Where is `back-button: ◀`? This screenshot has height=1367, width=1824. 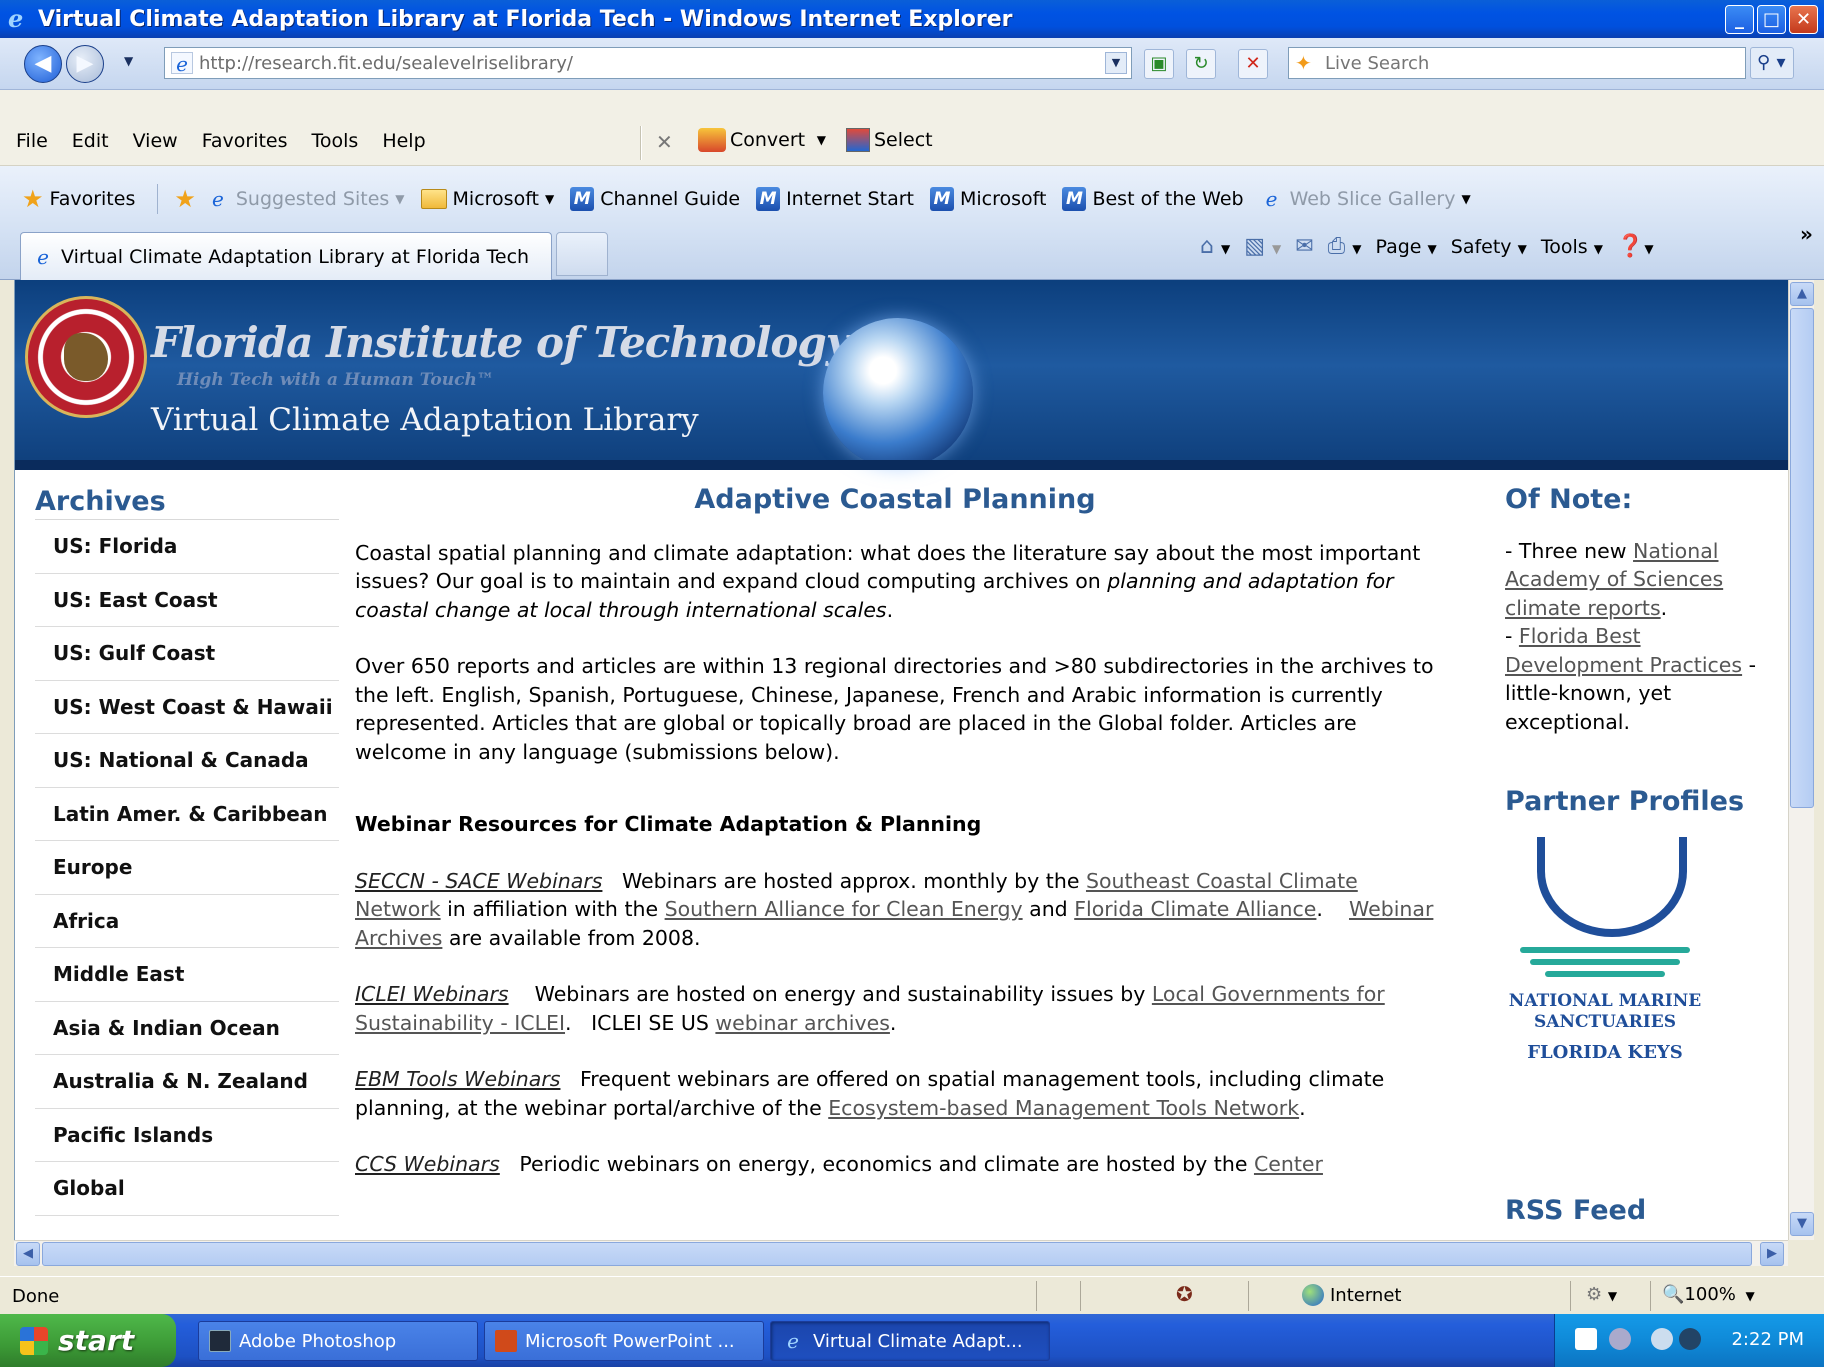 back-button: ◀ is located at coordinates (43, 64).